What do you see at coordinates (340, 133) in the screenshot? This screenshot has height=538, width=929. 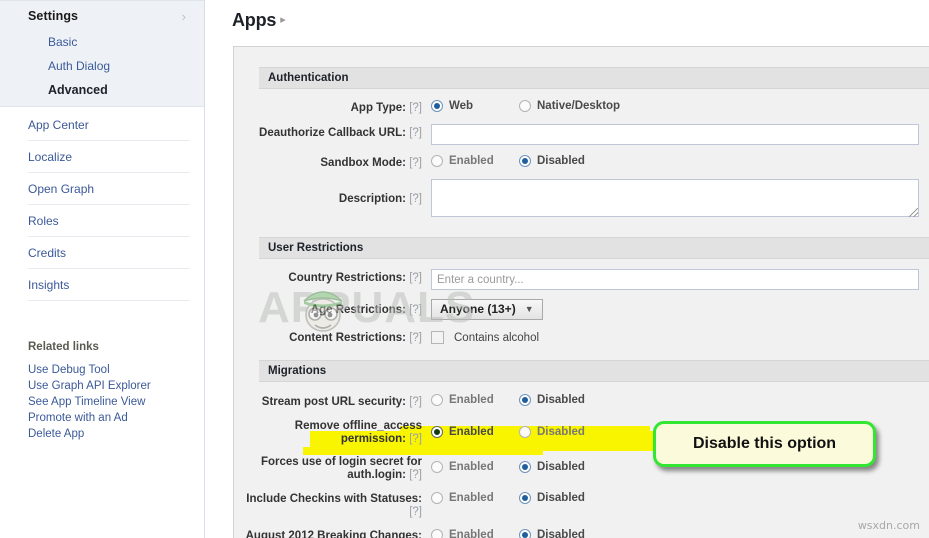 I see `label-deauthorize-callback-url: Deauthorize Callback URL: [?]` at bounding box center [340, 133].